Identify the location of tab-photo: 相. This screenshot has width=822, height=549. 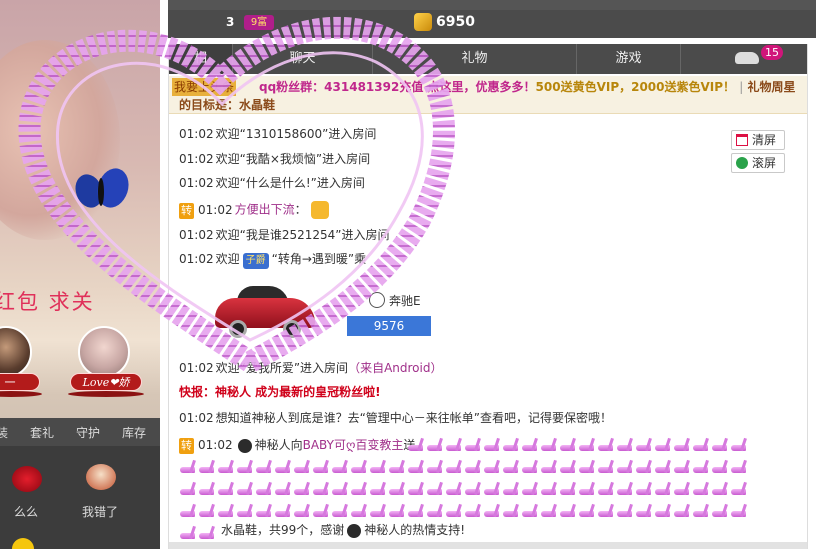
(201, 59).